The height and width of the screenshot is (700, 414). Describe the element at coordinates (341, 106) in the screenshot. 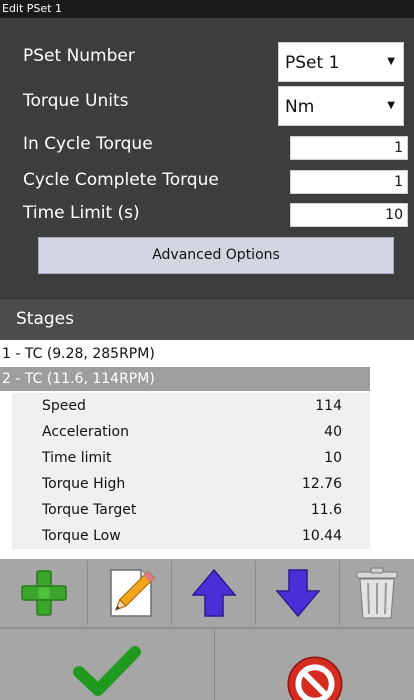

I see `torque-units-select: Nm ▼` at that location.